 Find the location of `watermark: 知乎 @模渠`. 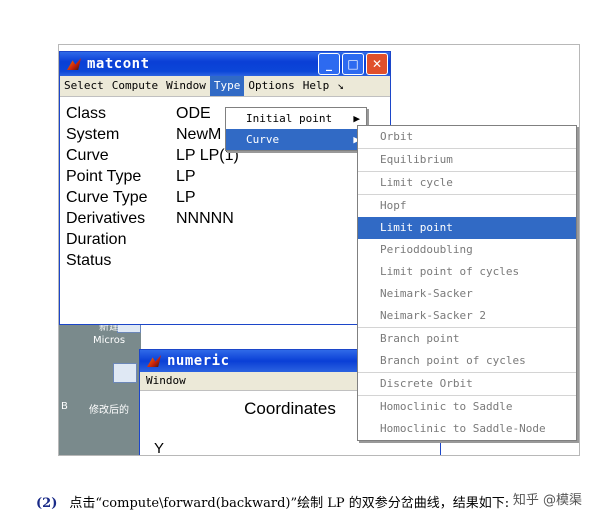

watermark: 知乎 @模渠 is located at coordinates (547, 500).